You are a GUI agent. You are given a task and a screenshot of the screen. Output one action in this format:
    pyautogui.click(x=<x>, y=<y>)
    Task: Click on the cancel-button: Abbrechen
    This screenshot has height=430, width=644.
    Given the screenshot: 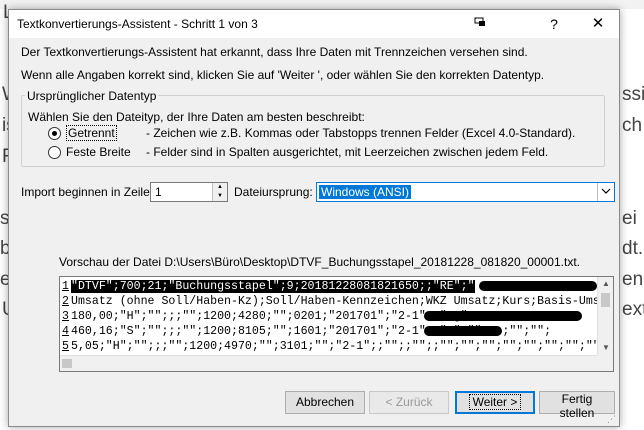 What is the action you would take?
    pyautogui.click(x=325, y=402)
    